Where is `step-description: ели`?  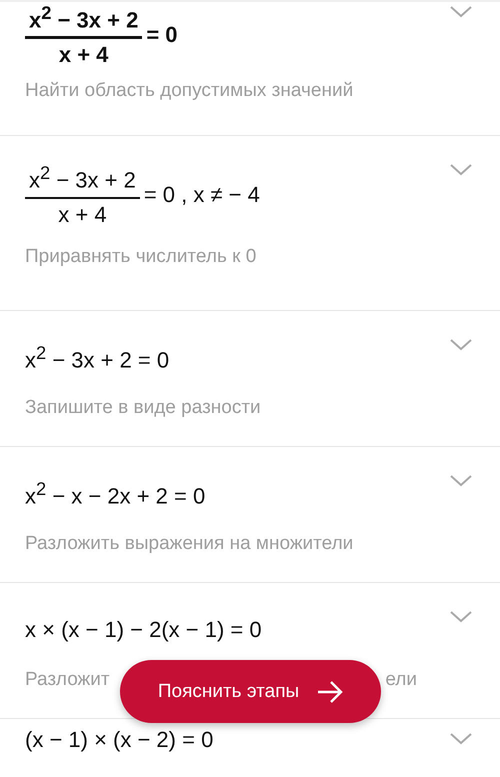
step-description: ели is located at coordinates (401, 680).